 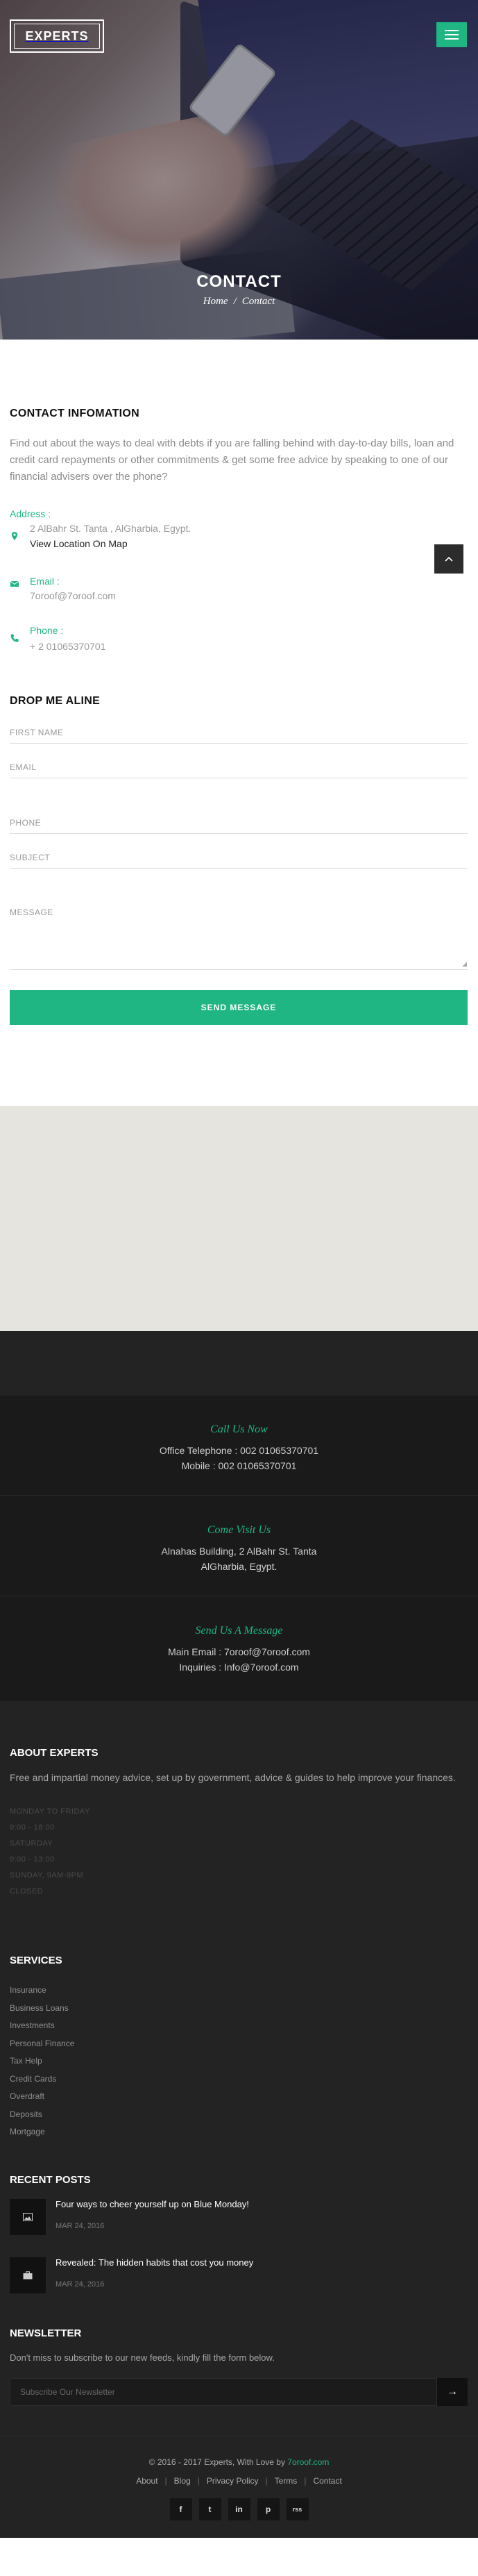 What do you see at coordinates (239, 1429) in the screenshot?
I see `call-us-title: Call Us Now` at bounding box center [239, 1429].